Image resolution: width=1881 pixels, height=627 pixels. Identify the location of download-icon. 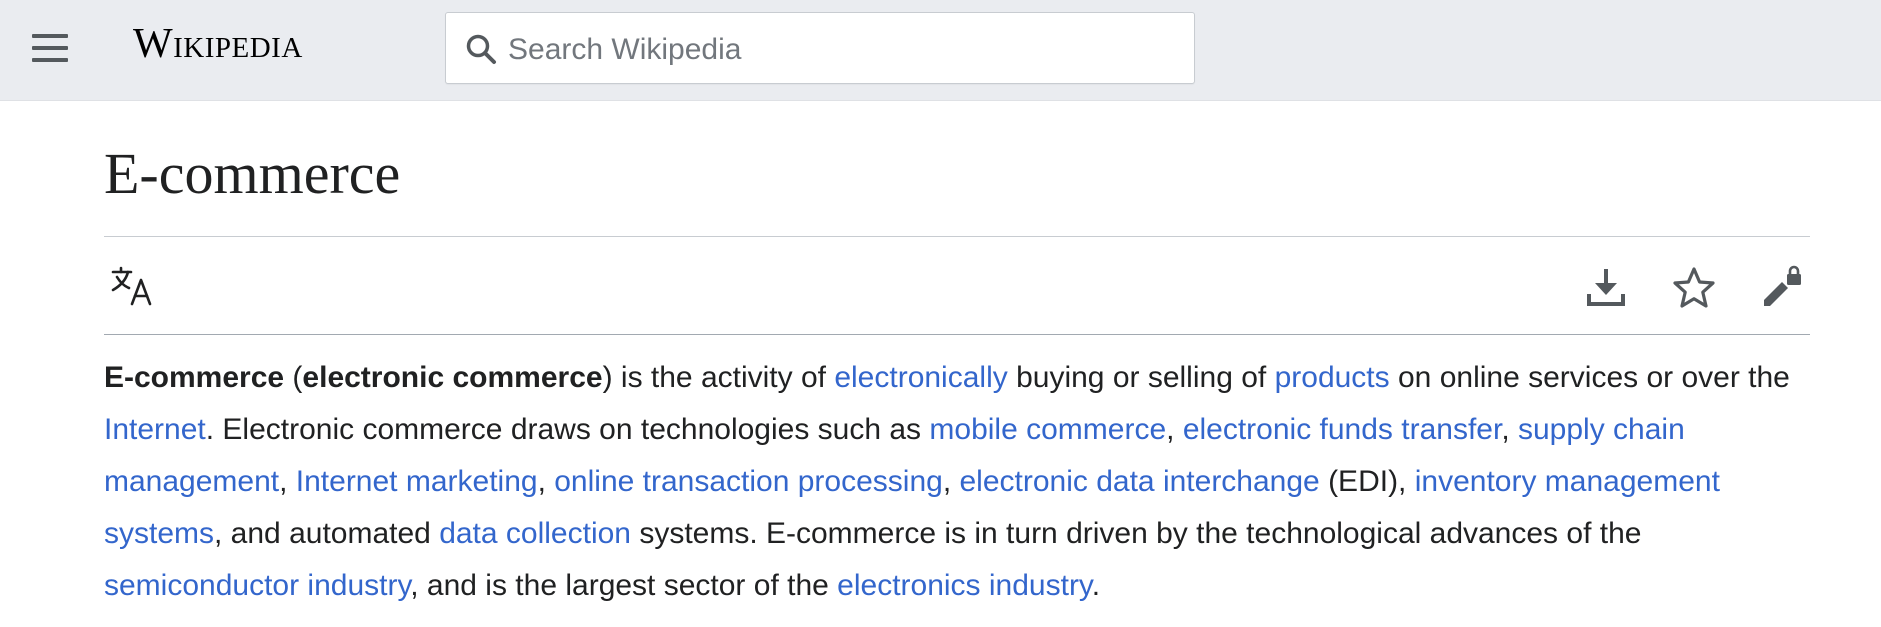
(1606, 288).